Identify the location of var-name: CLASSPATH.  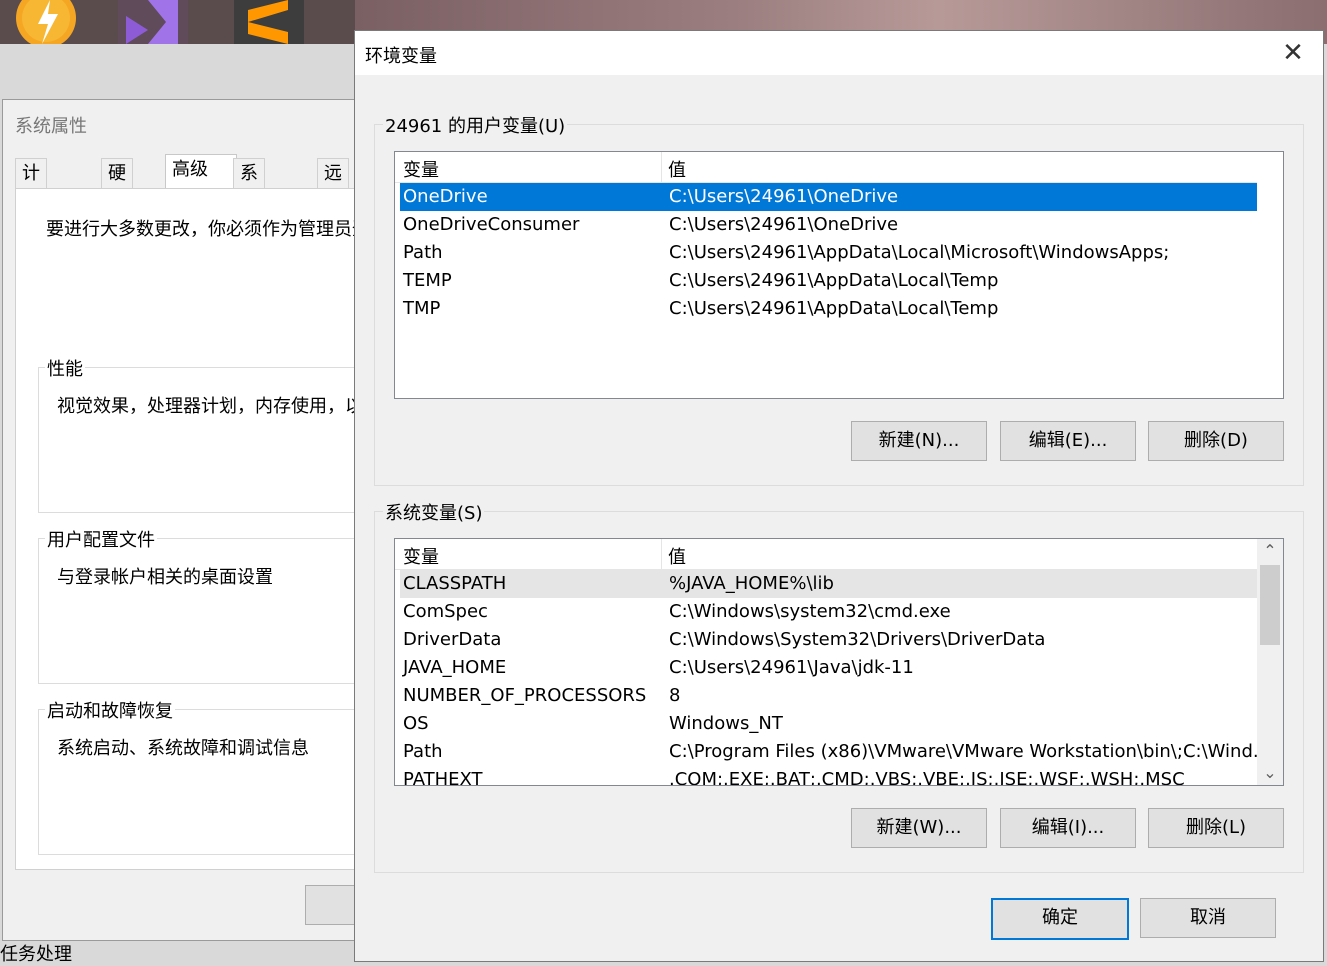
(455, 583).